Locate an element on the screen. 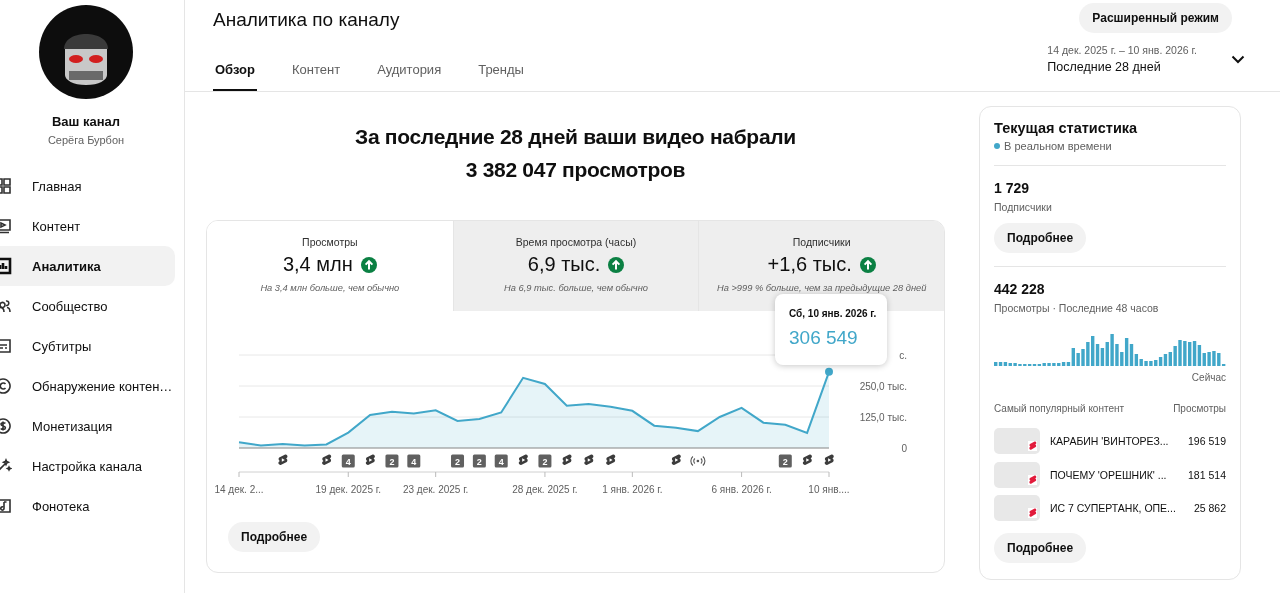 The image size is (1280, 593). tab: Контент is located at coordinates (316, 75).